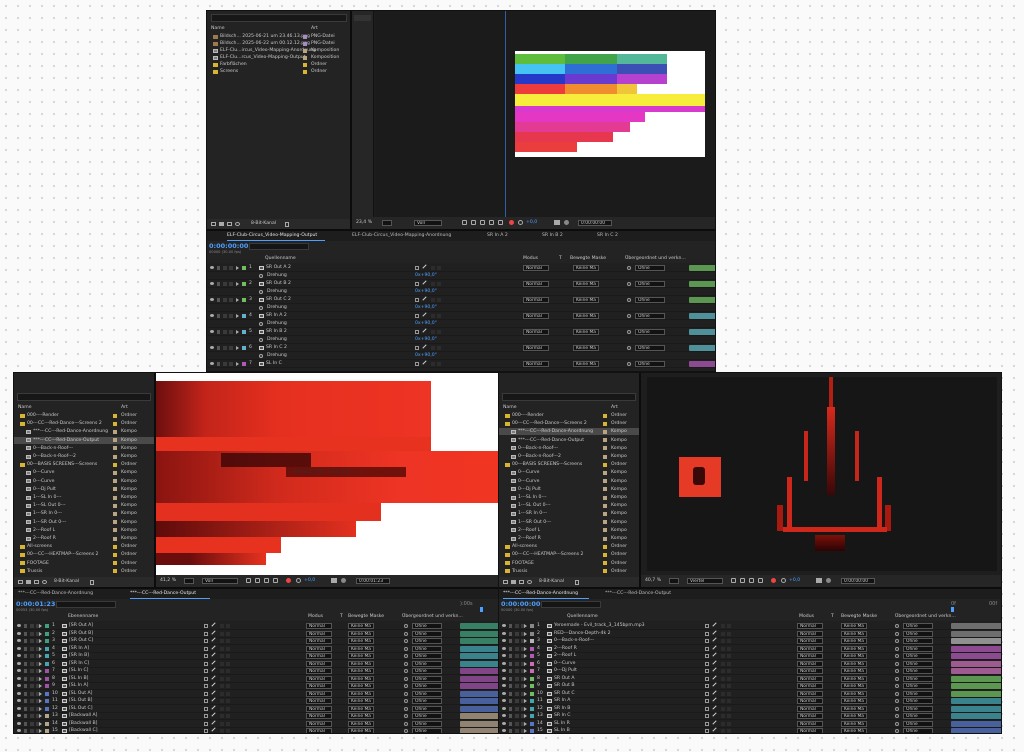 Image resolution: width=1024 pixels, height=752 pixels. What do you see at coordinates (952, 609) in the screenshot?
I see `playhead-marker` at bounding box center [952, 609].